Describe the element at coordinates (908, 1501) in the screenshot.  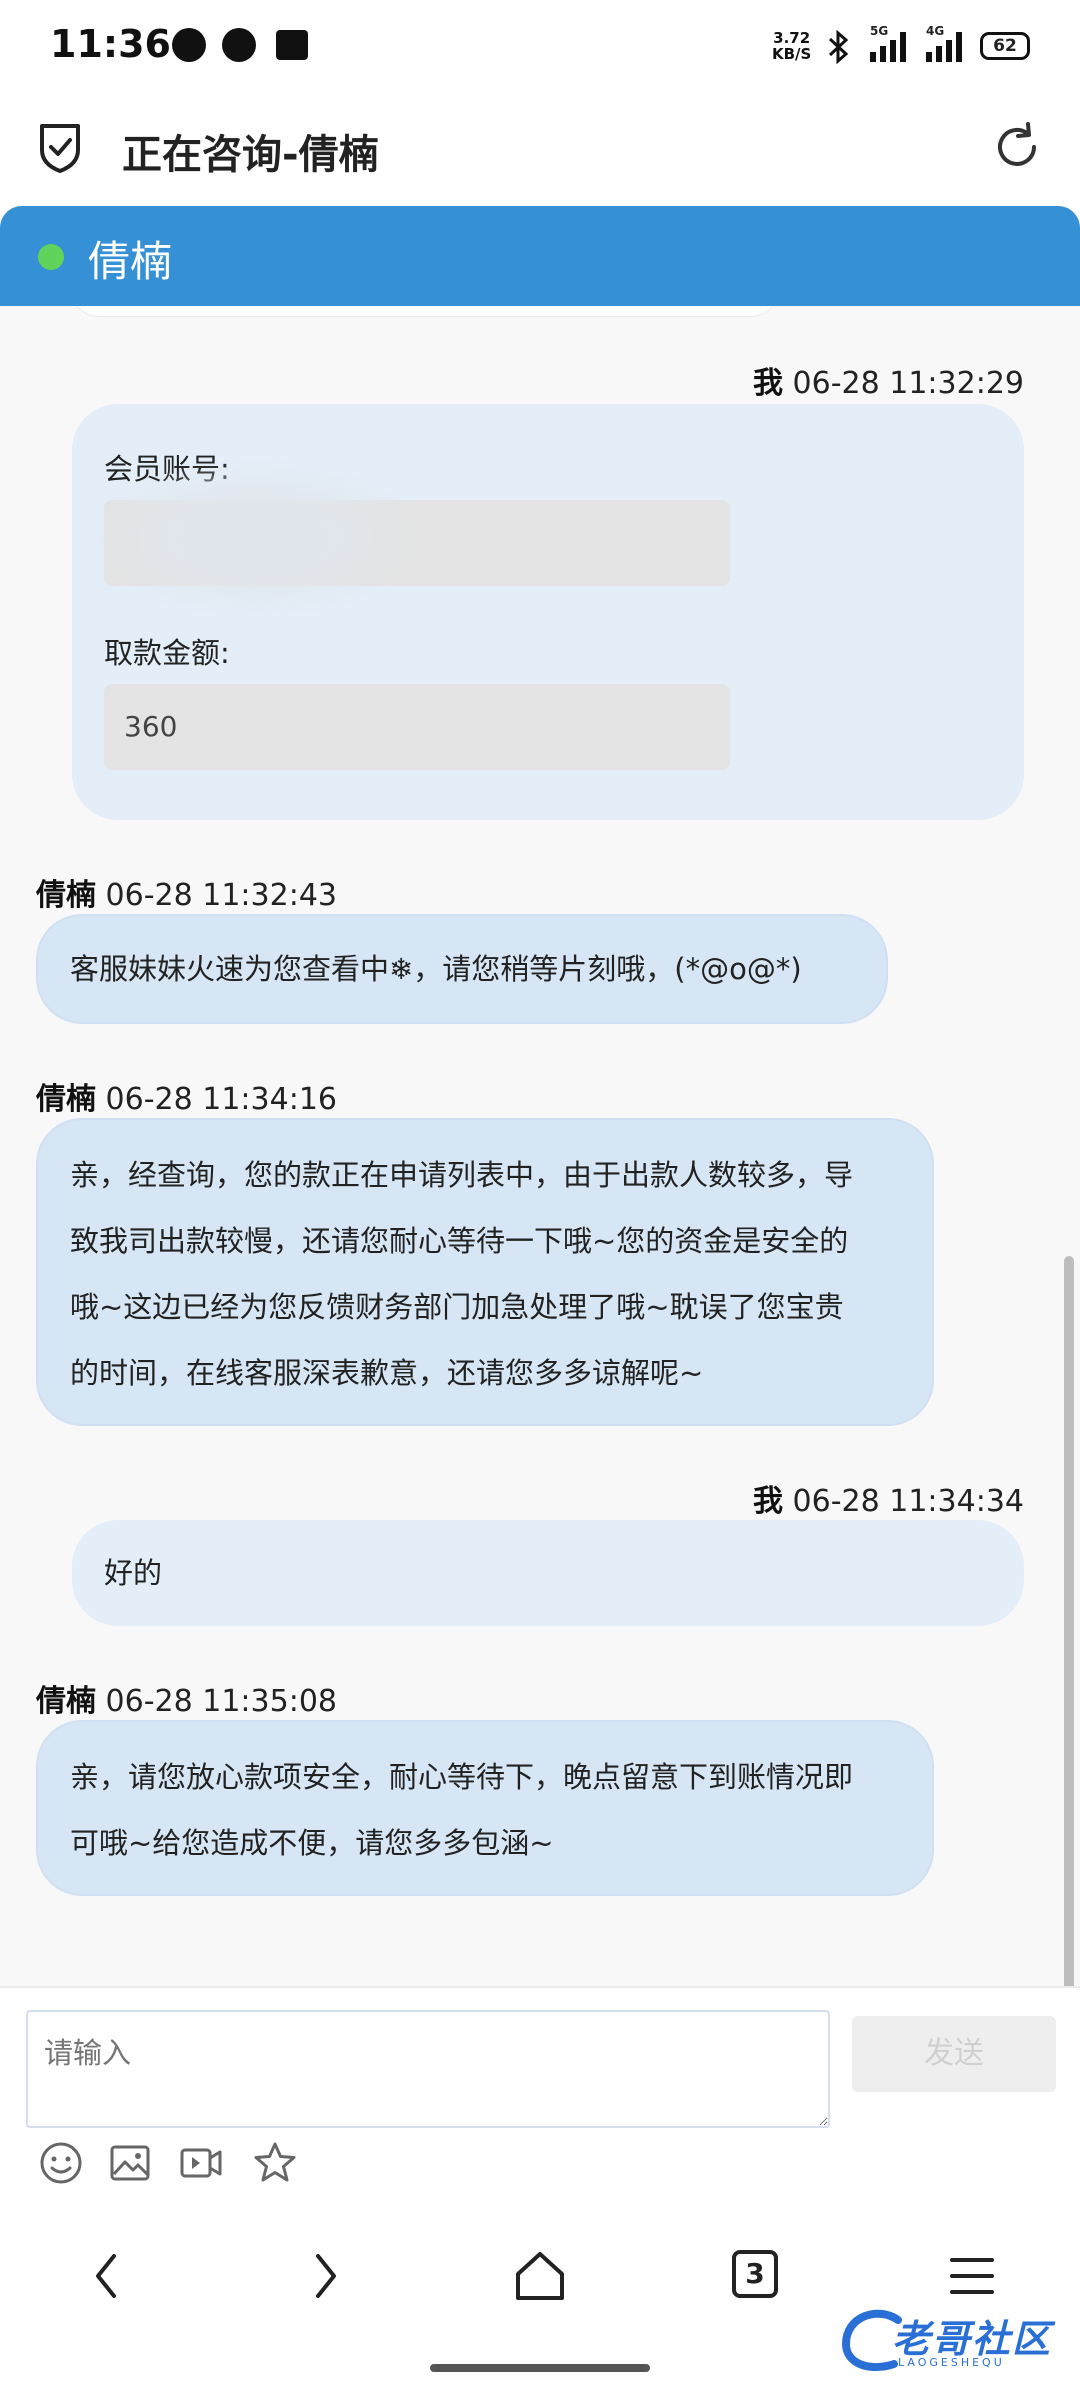
I see `message-time: 06-28 11:34:34` at that location.